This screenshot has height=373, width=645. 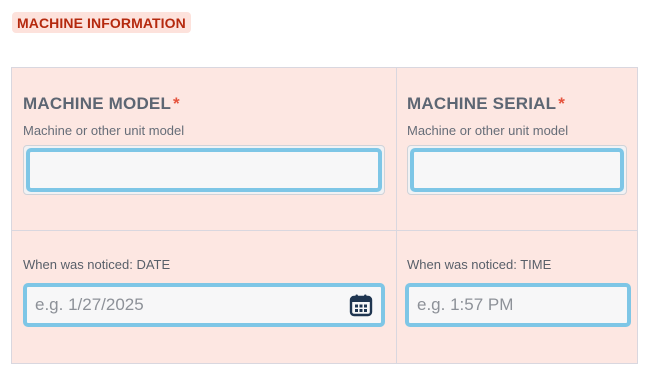 What do you see at coordinates (488, 130) in the screenshot?
I see `machine-serial-hint: Machine or other unit model` at bounding box center [488, 130].